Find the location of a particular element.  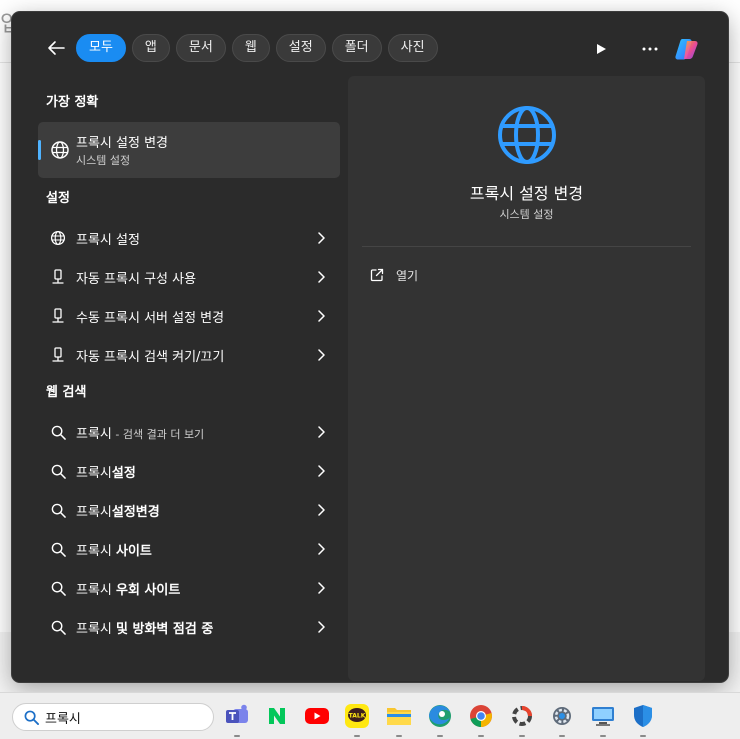

tab-settings: 설정 is located at coordinates (300, 48).